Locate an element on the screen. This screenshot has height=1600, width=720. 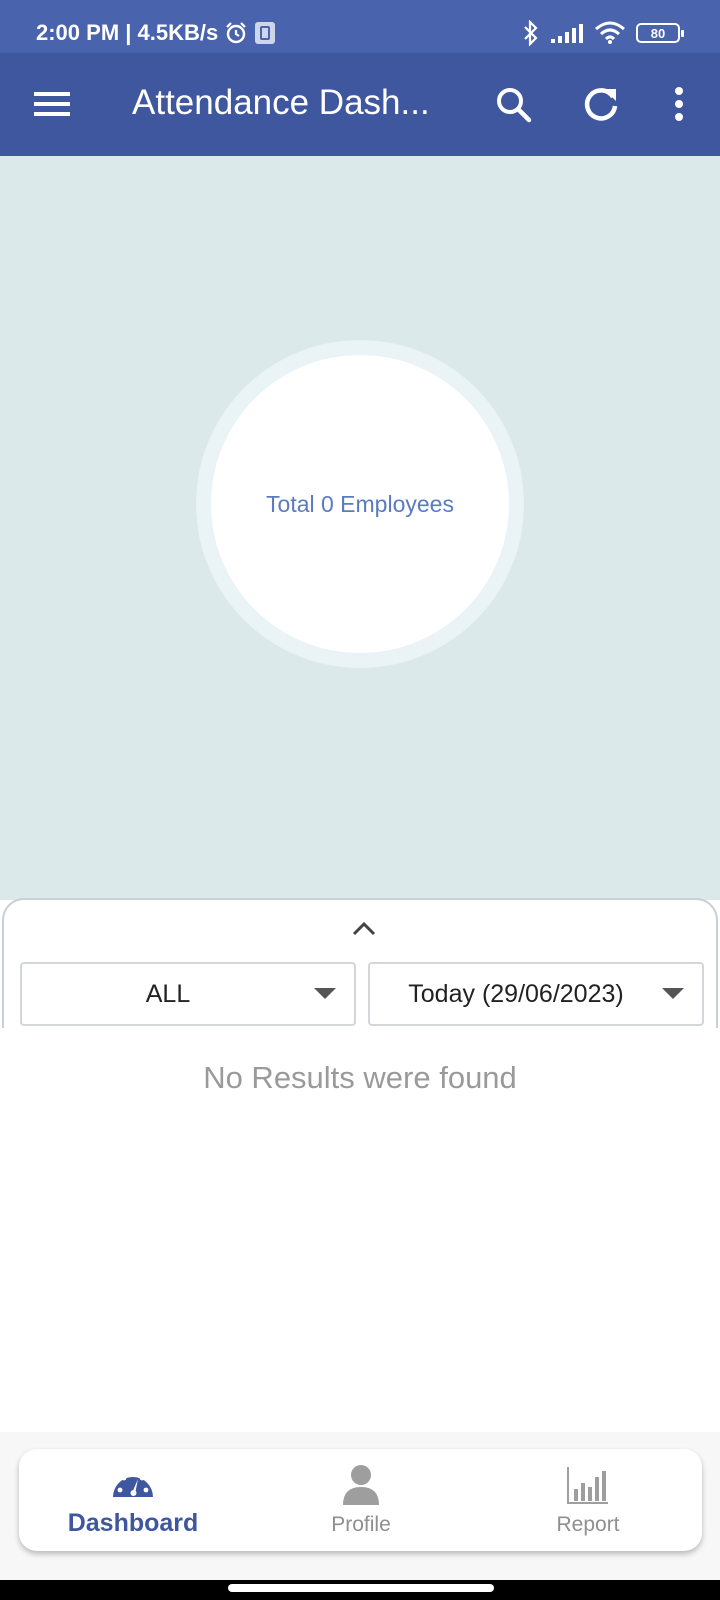
hamburger-menu-icon is located at coordinates (52, 104).